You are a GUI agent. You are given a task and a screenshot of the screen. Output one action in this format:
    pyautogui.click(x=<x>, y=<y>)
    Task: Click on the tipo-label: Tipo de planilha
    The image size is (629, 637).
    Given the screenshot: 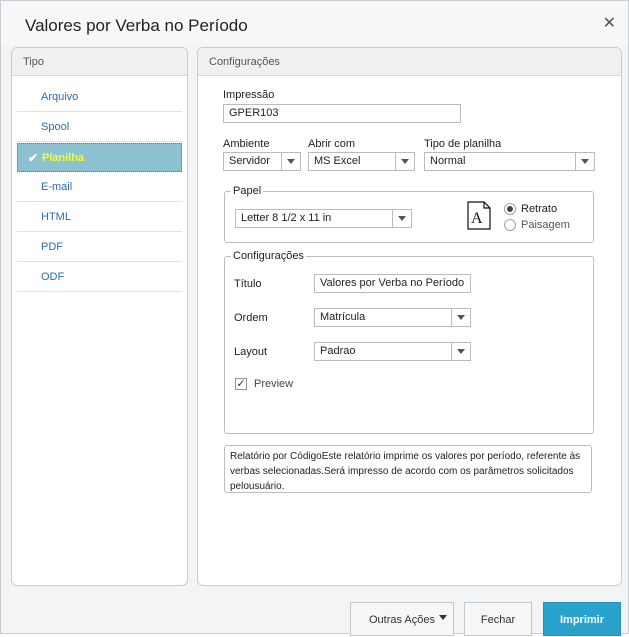 What is the action you would take?
    pyautogui.click(x=463, y=144)
    